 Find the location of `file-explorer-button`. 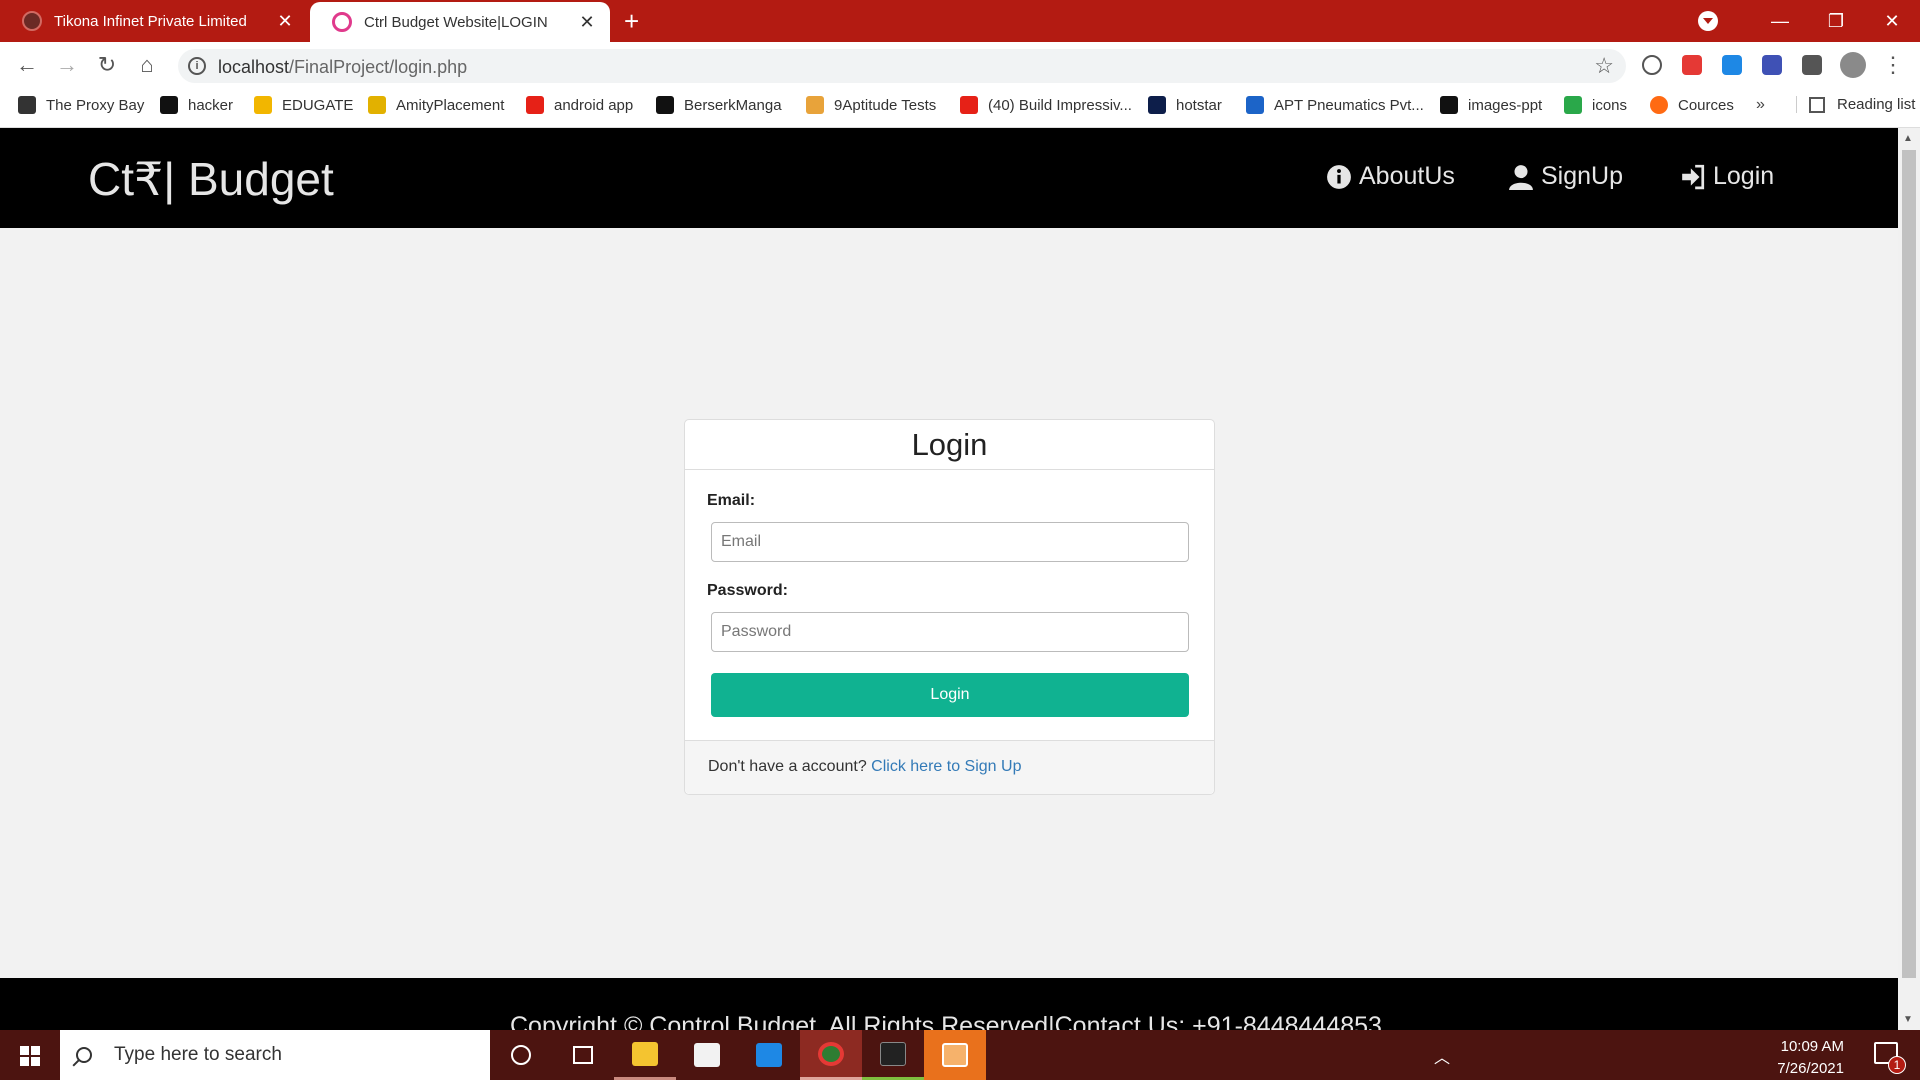

file-explorer-button is located at coordinates (645, 1055).